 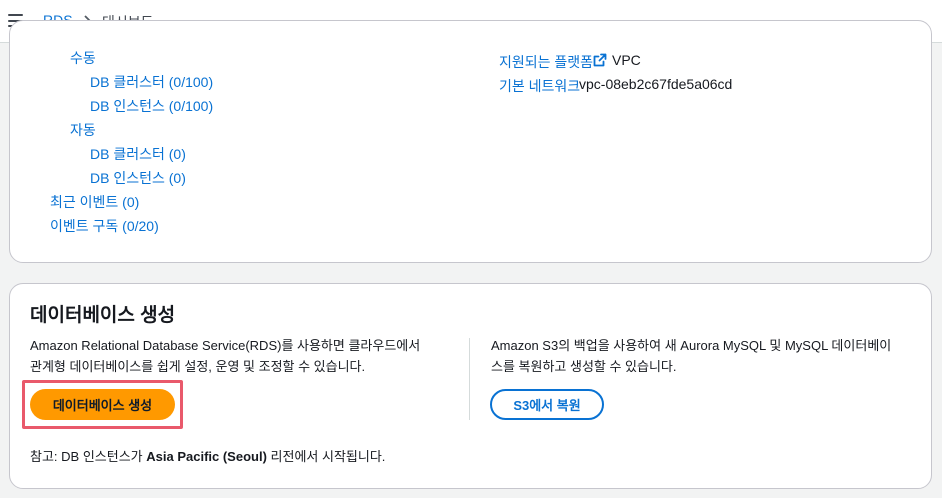 What do you see at coordinates (198, 366) in the screenshot?
I see `create-database-desc-line2: 관계형 데이터베이스를 쉽게 설정, 운영 및 조정할 수 있습니다.` at bounding box center [198, 366].